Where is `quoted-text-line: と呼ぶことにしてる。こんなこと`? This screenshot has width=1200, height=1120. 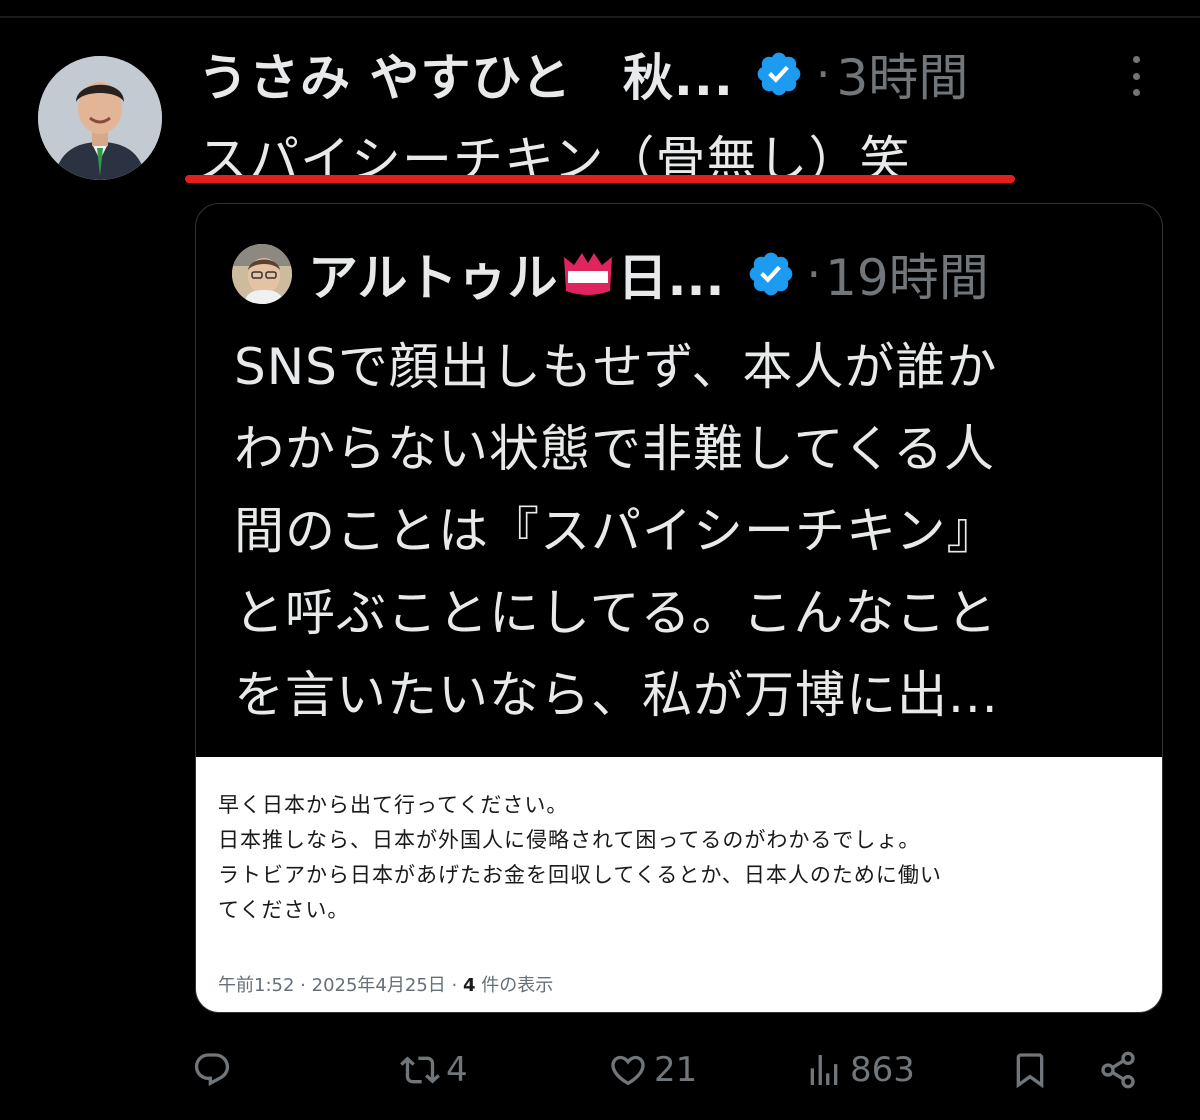 quoted-text-line: と呼ぶことにしてる。こんなこと is located at coordinates (616, 613).